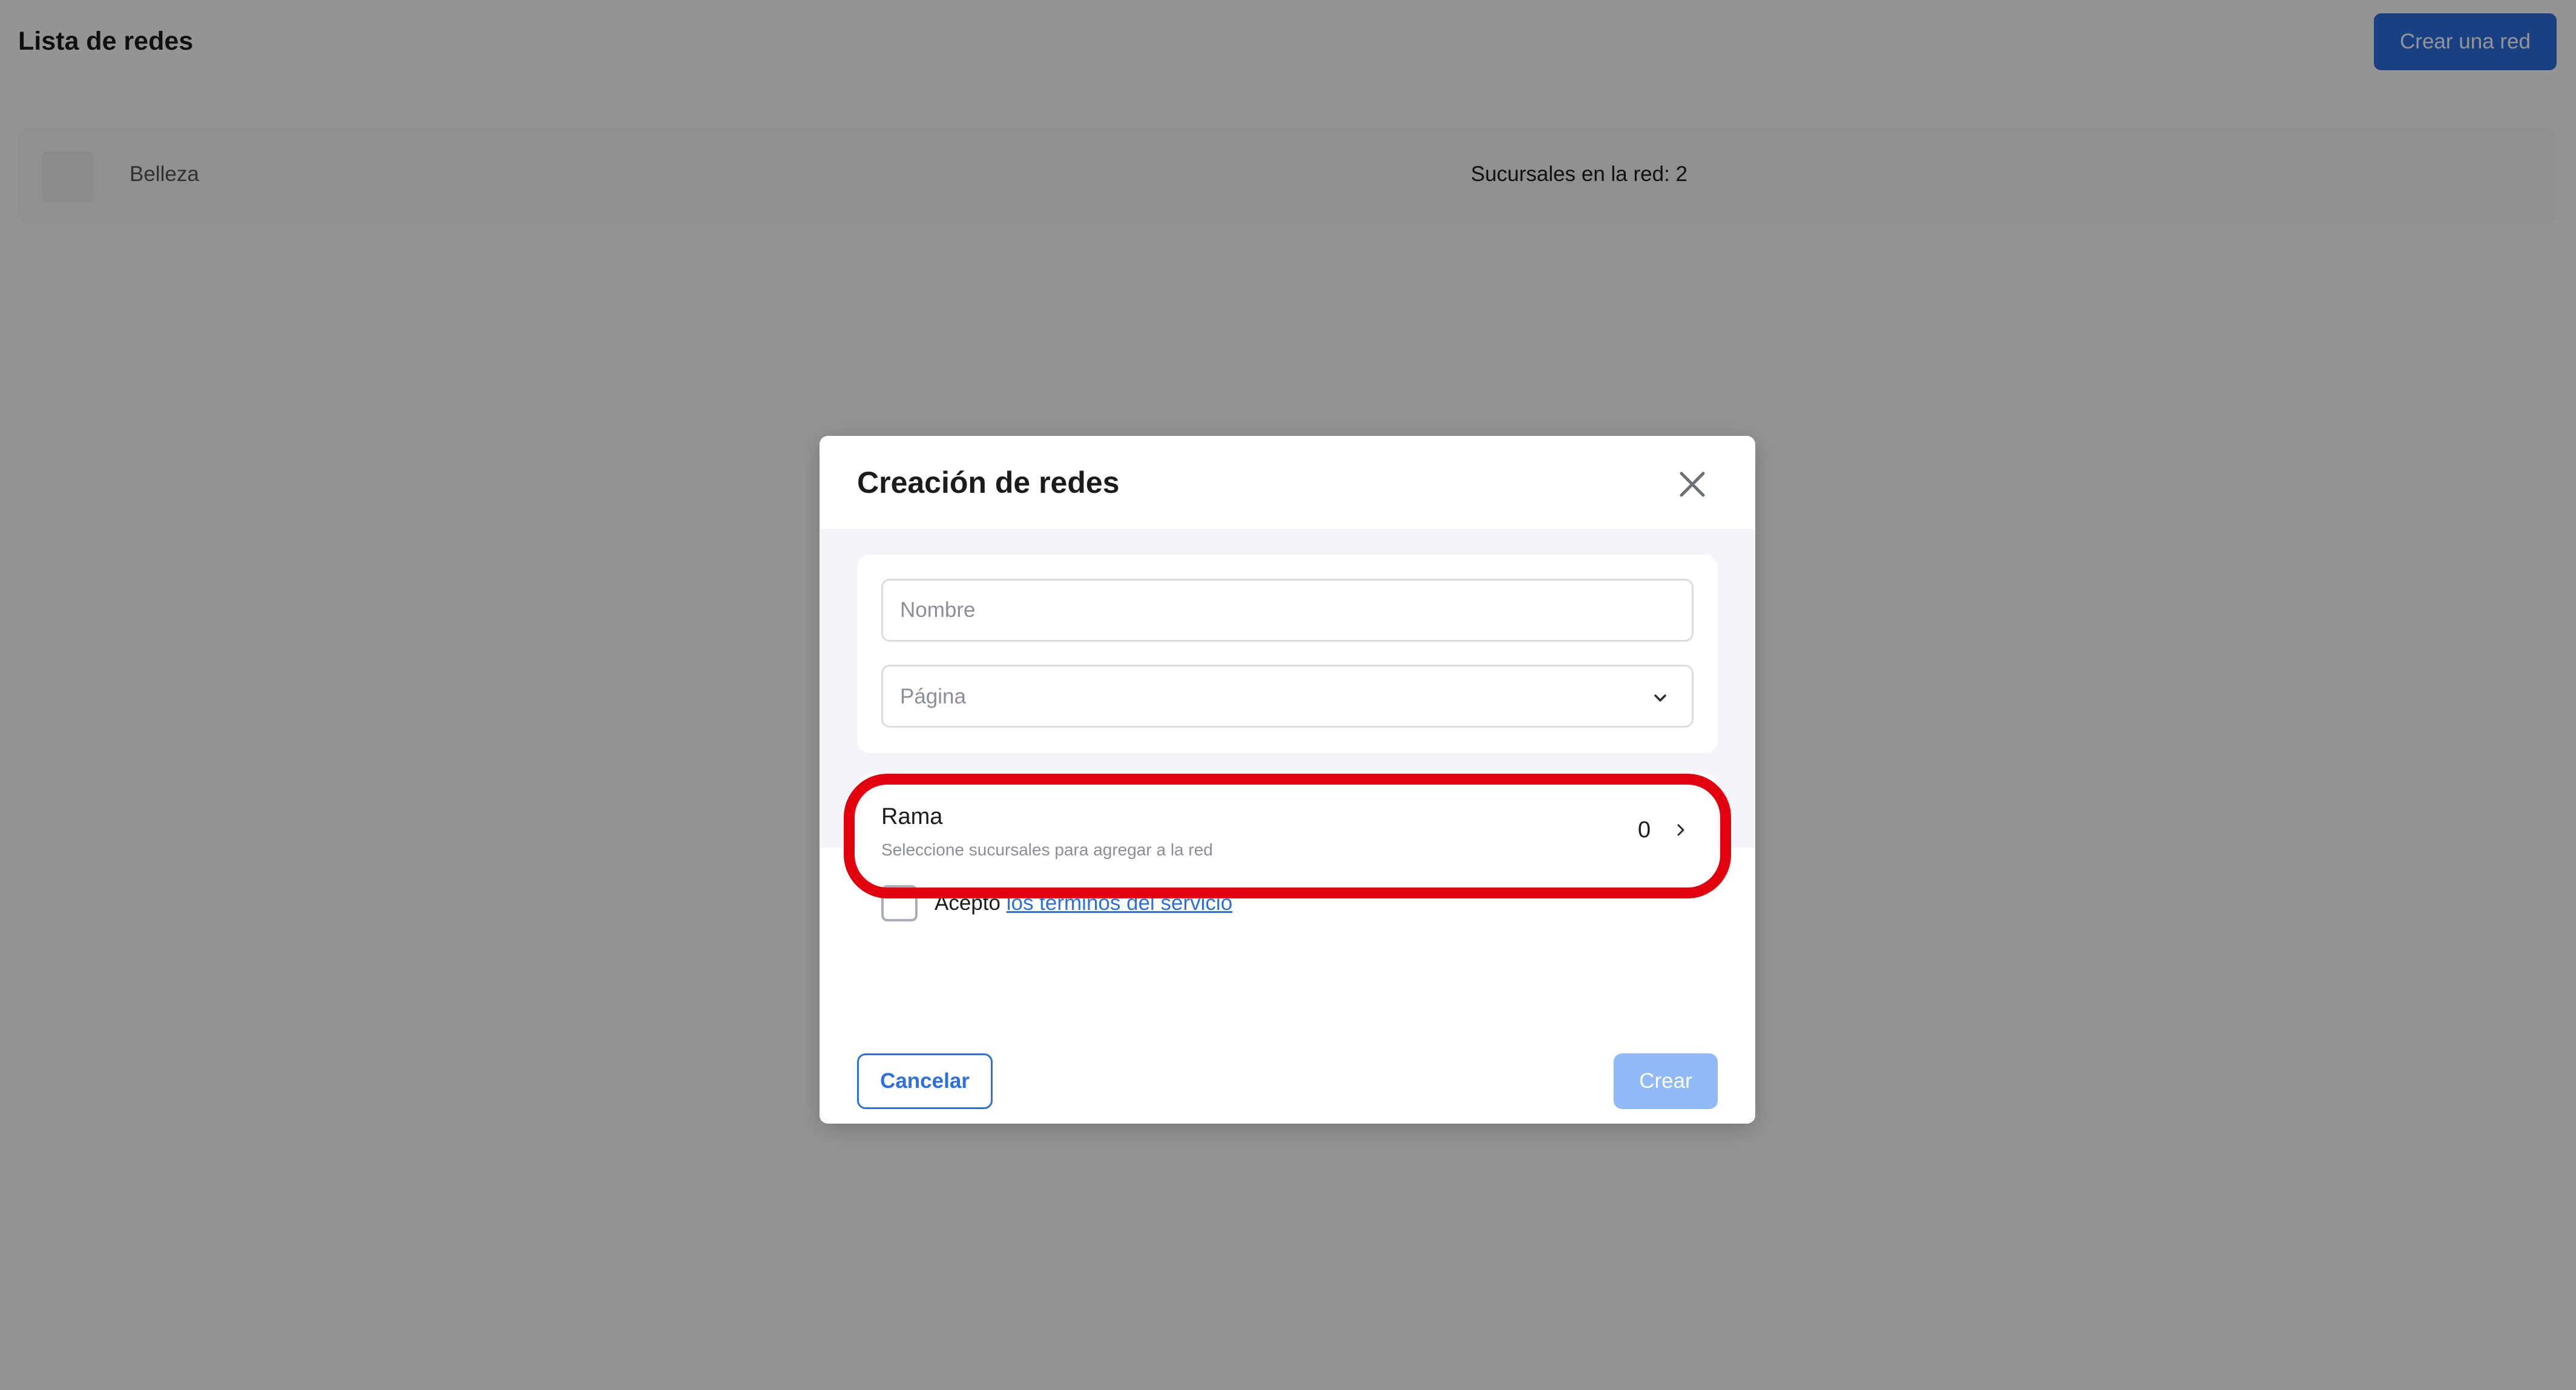 The height and width of the screenshot is (1390, 2576). Describe the element at coordinates (1288, 610) in the screenshot. I see `network-name-input` at that location.